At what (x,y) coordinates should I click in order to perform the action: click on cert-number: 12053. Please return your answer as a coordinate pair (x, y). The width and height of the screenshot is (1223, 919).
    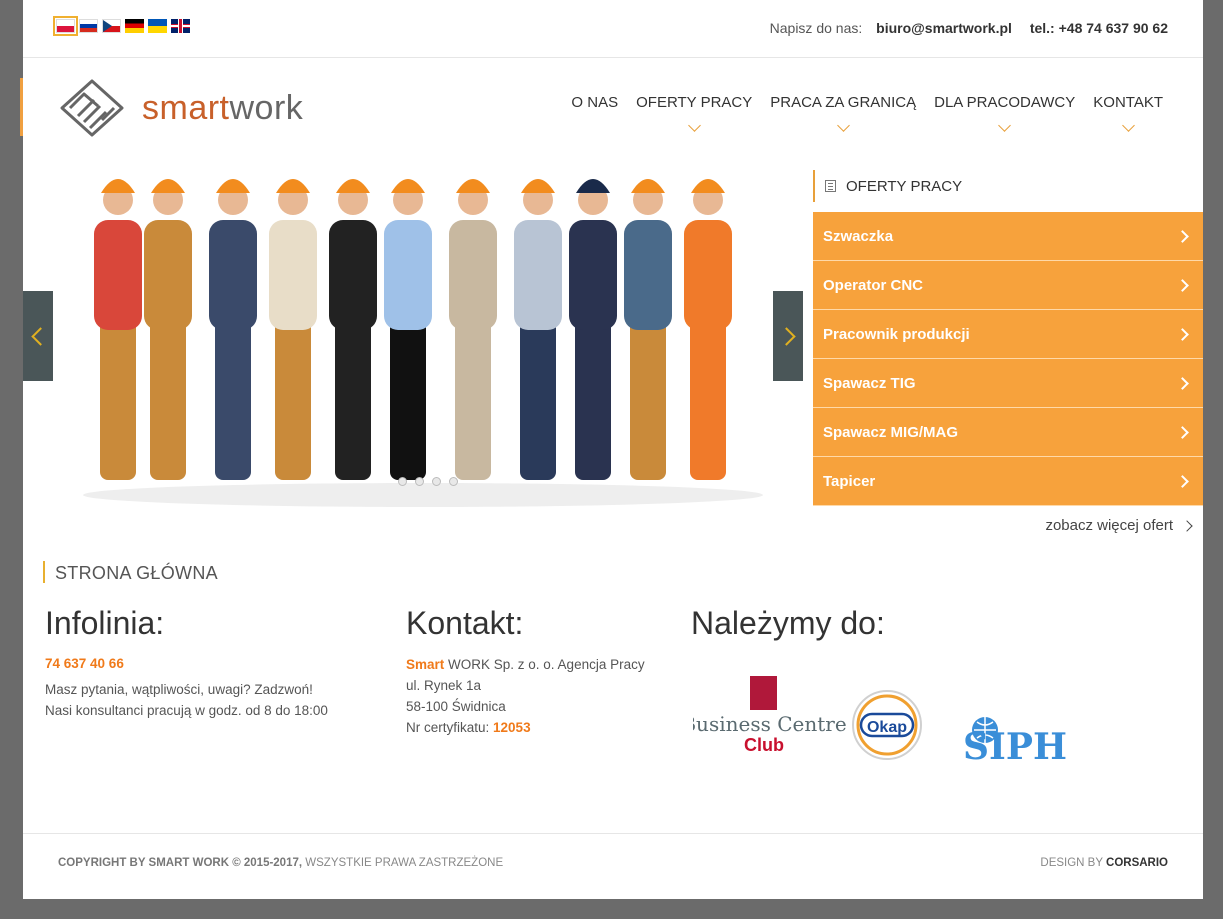
    Looking at the image, I should click on (512, 727).